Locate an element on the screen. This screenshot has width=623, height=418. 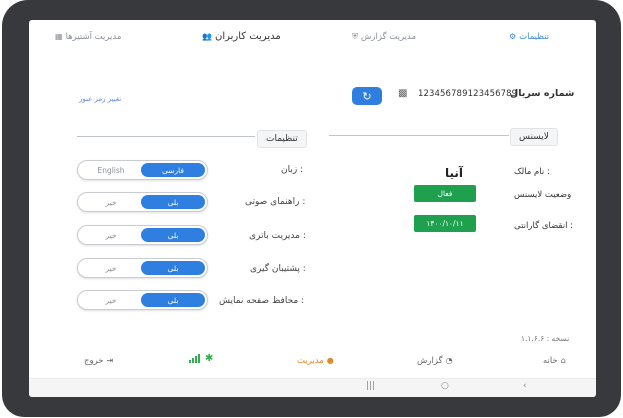
license-section-title: لایسنس is located at coordinates (534, 137).